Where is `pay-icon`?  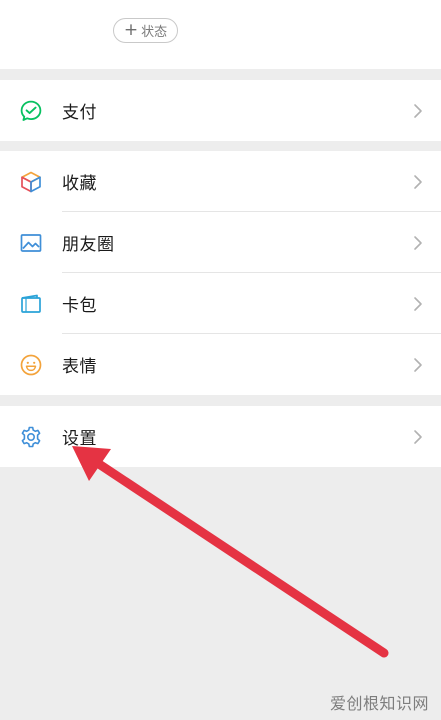
pay-icon is located at coordinates (31, 111).